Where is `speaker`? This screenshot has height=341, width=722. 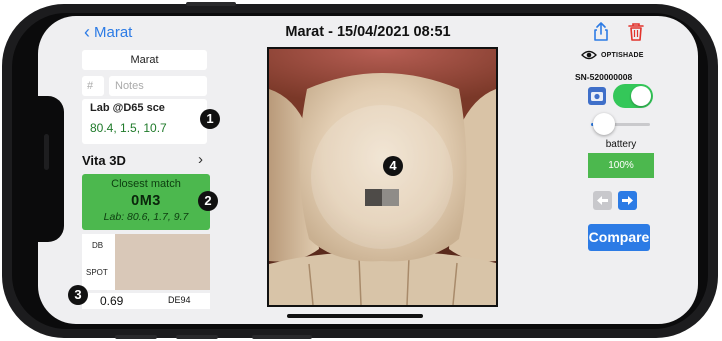 speaker is located at coordinates (46, 152).